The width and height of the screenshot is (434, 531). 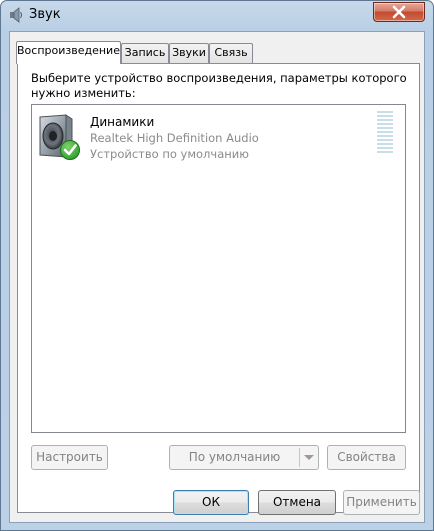 I want to click on set-default-button-label: По умолчанию, so click(x=234, y=457).